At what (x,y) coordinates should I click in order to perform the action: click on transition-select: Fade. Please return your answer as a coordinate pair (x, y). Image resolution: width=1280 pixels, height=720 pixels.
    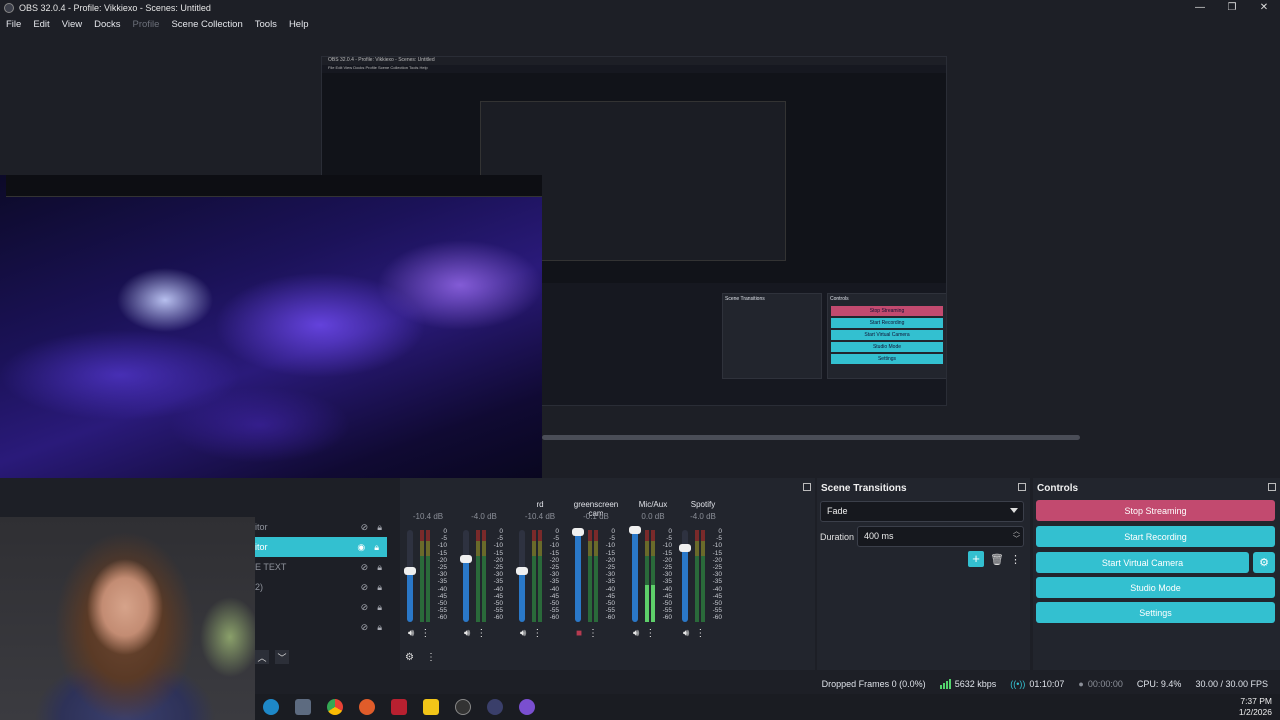
    Looking at the image, I should click on (922, 511).